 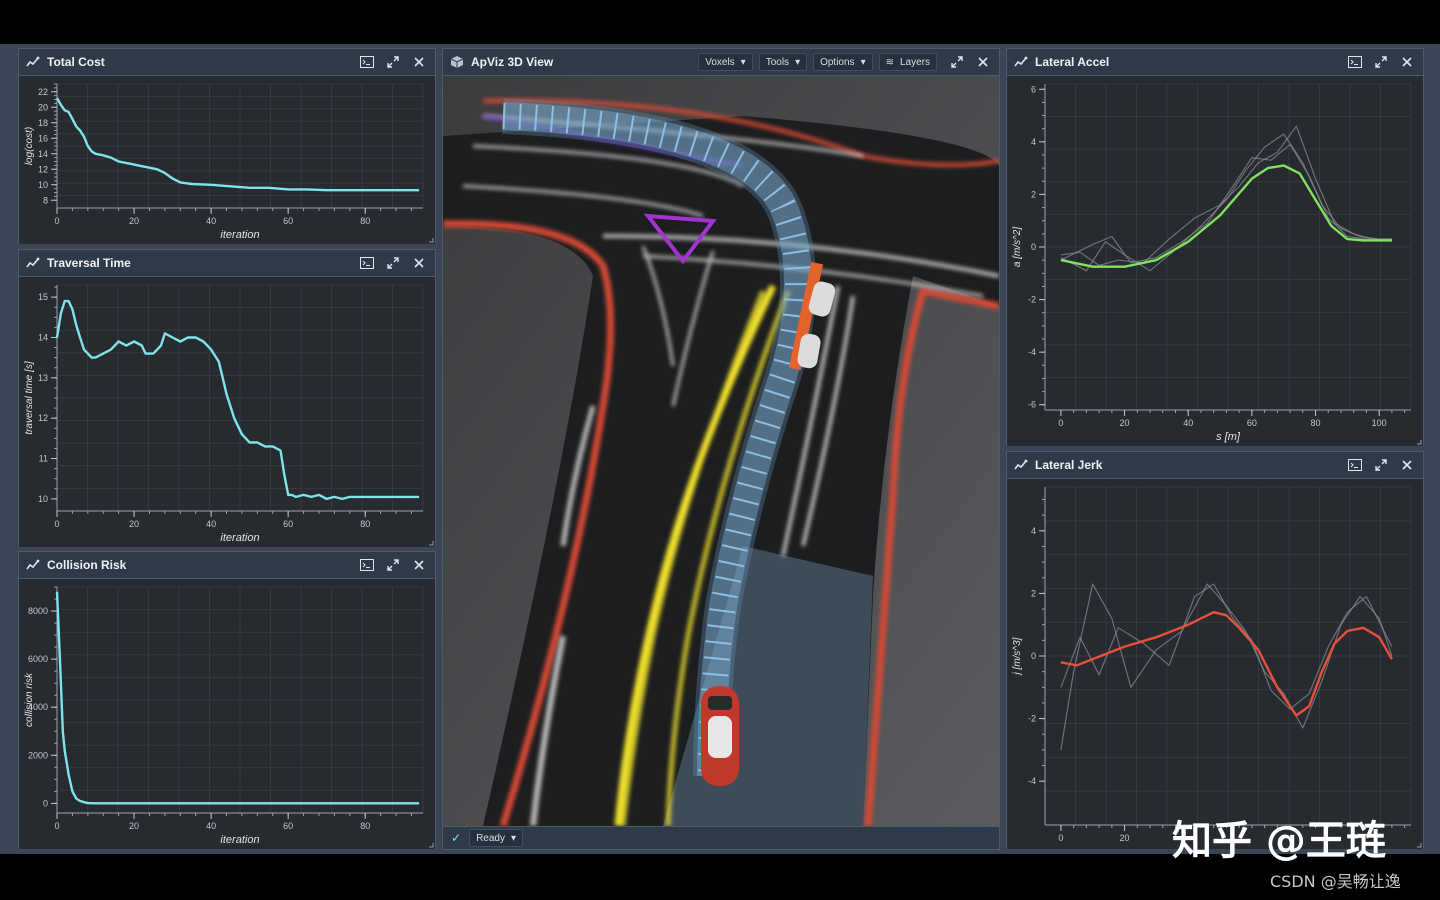 What do you see at coordinates (227, 565) in the screenshot?
I see `panel-header: Collision Risk` at bounding box center [227, 565].